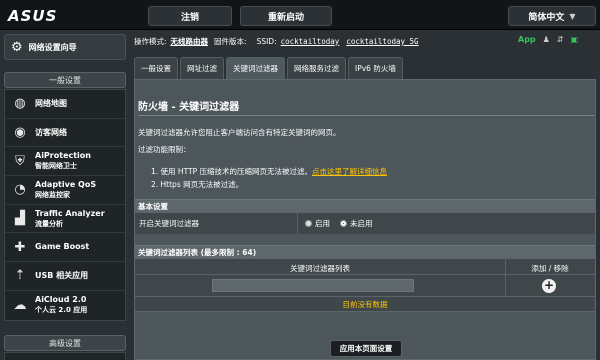 The image size is (600, 360). Describe the element at coordinates (61, 300) in the screenshot. I see `sidebar-item-label: AiCloud 2.0` at that location.